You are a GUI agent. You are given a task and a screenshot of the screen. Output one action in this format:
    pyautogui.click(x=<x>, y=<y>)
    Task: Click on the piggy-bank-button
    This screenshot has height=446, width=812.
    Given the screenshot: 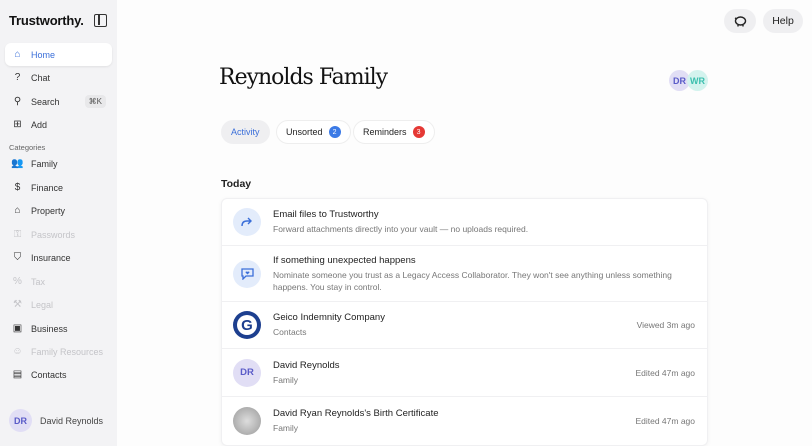 What is the action you would take?
    pyautogui.click(x=740, y=21)
    